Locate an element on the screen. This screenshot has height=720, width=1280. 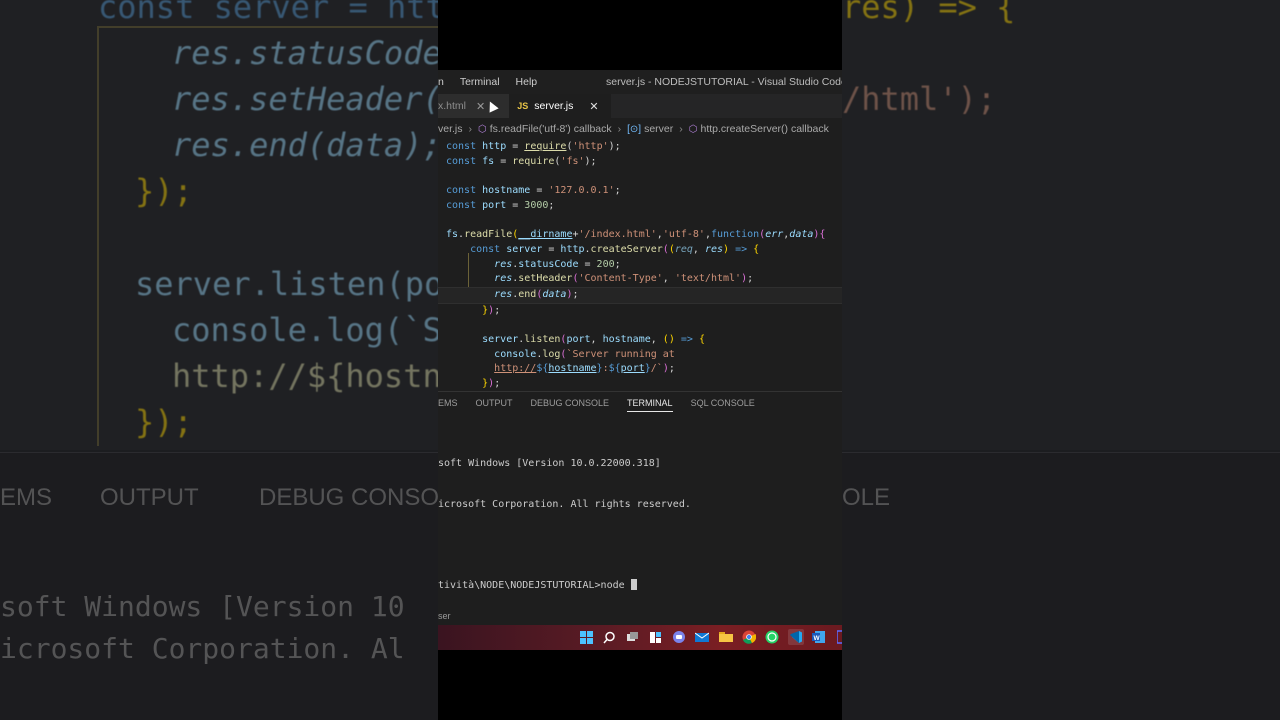
terminal-cursor is located at coordinates (633, 584).